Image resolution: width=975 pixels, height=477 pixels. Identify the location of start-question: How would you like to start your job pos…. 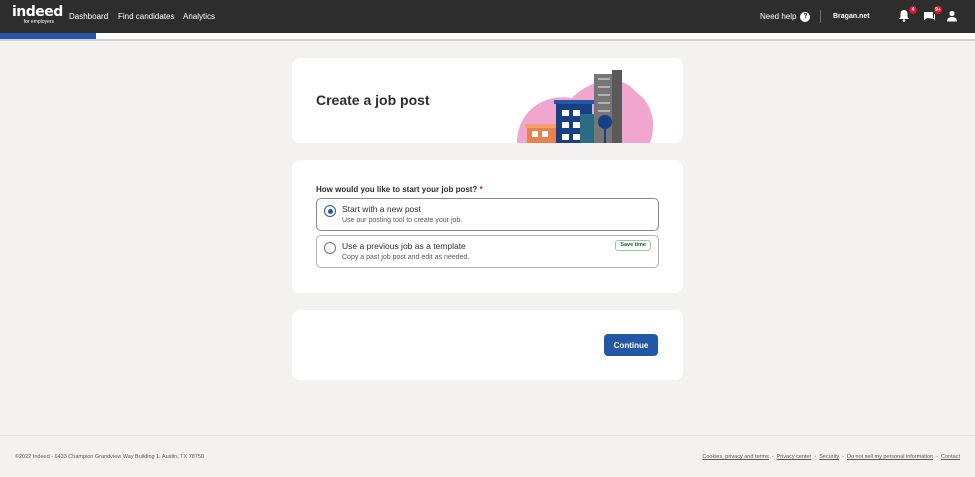
(399, 189).